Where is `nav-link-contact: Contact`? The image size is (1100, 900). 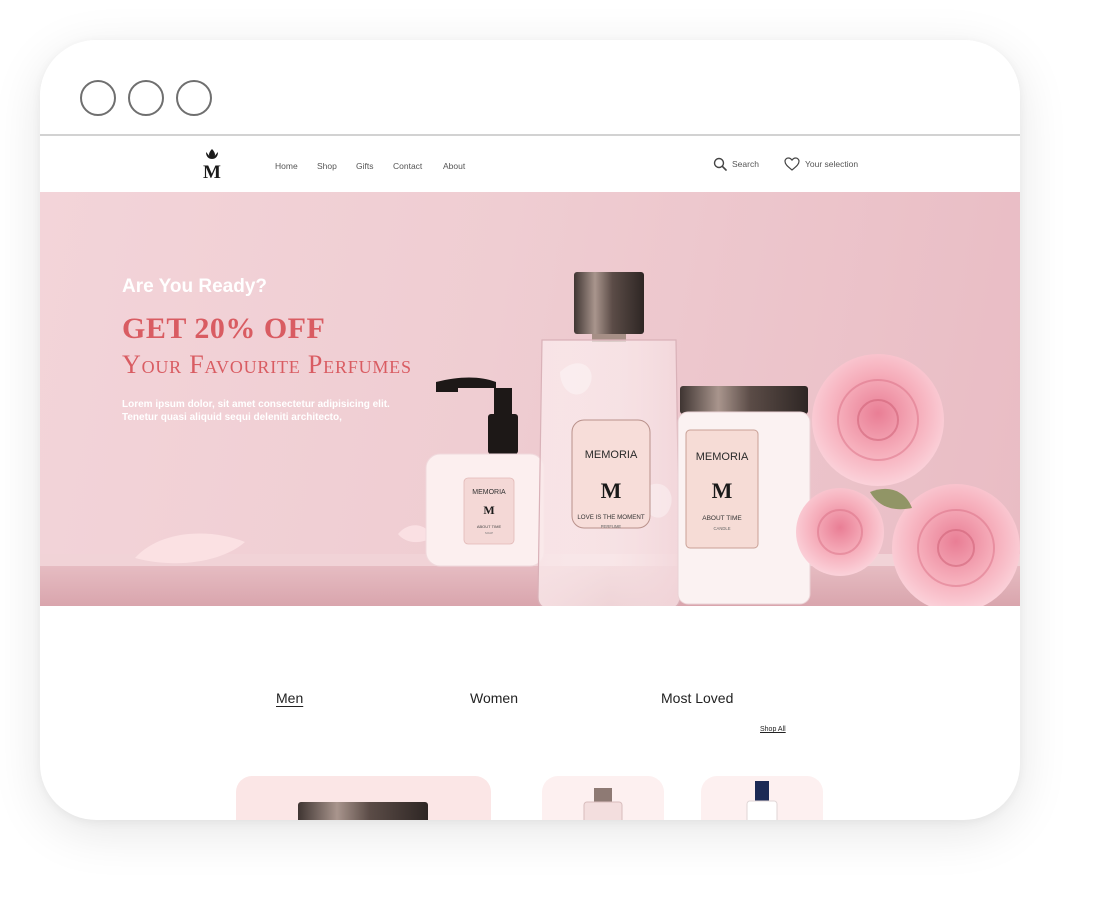
nav-link-contact: Contact is located at coordinates (407, 166).